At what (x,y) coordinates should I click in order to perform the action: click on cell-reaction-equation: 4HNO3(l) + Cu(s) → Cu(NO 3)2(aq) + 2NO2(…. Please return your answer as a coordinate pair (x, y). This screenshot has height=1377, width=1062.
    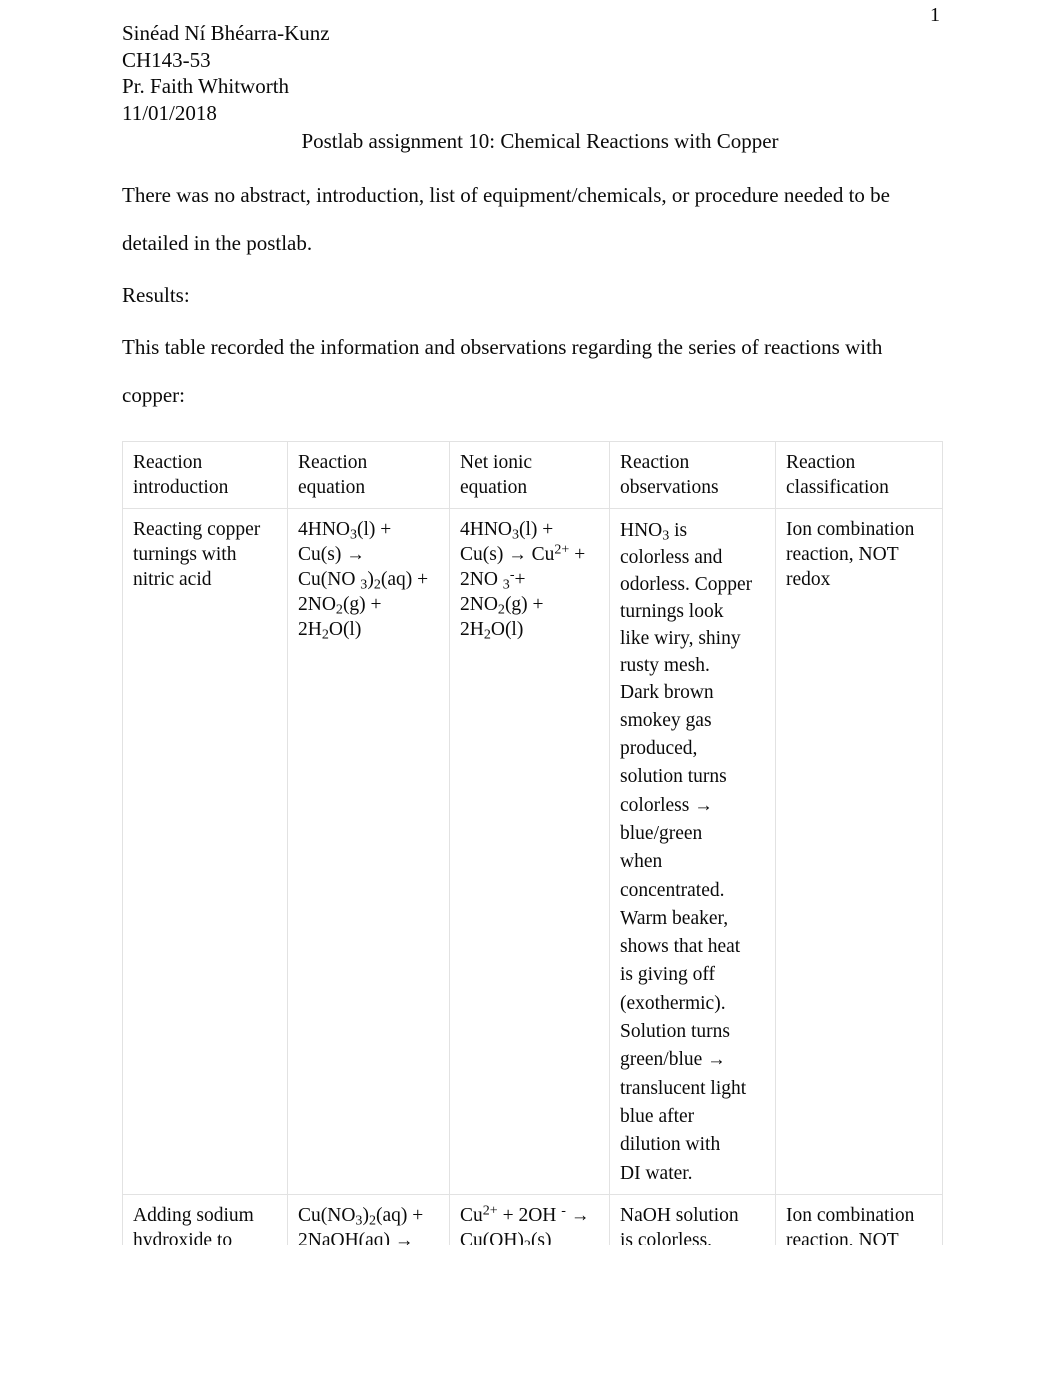
    Looking at the image, I should click on (368, 851).